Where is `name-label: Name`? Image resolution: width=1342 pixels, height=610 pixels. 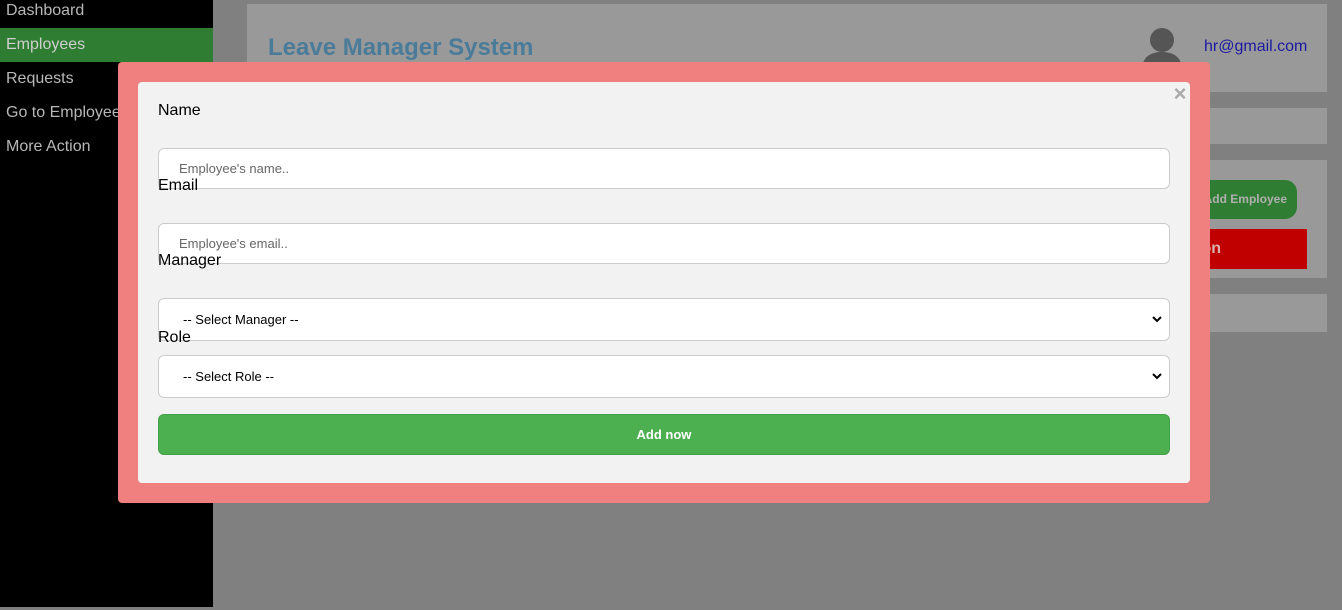
name-label: Name is located at coordinates (179, 110).